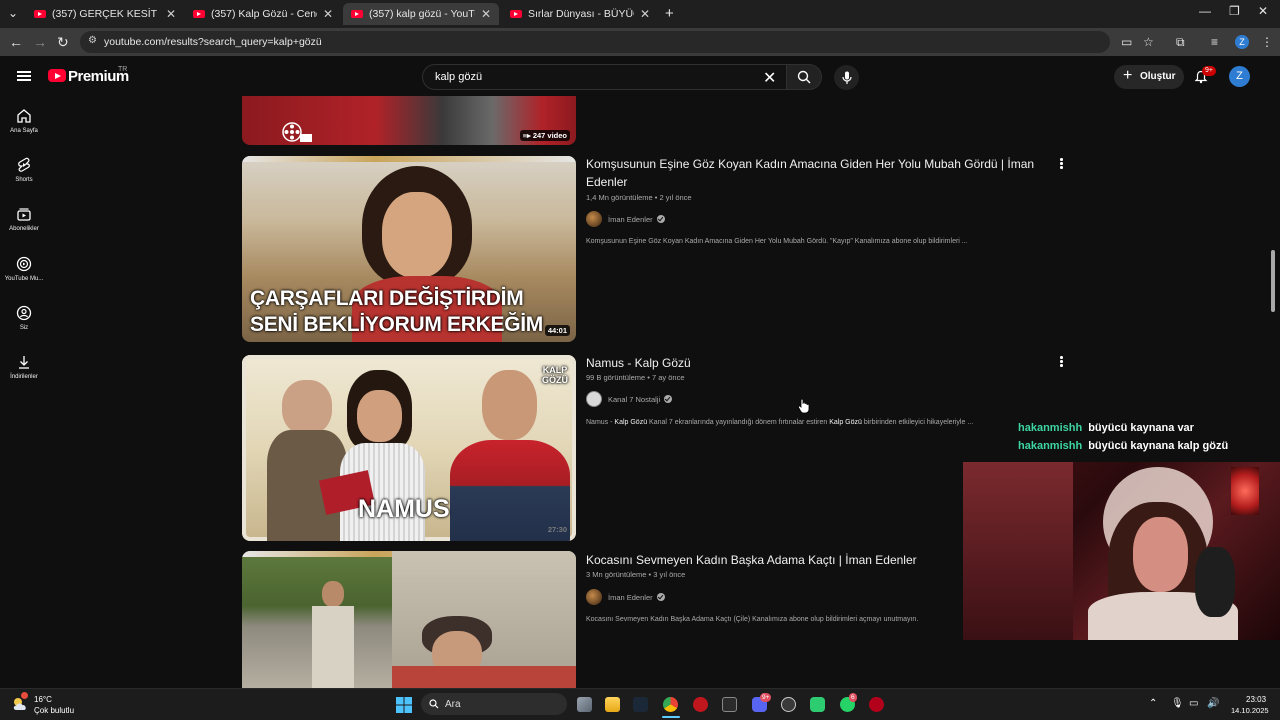  I want to click on browser-tab-3-active: (357) kalp gözü - YouTube ✕, so click(421, 14).